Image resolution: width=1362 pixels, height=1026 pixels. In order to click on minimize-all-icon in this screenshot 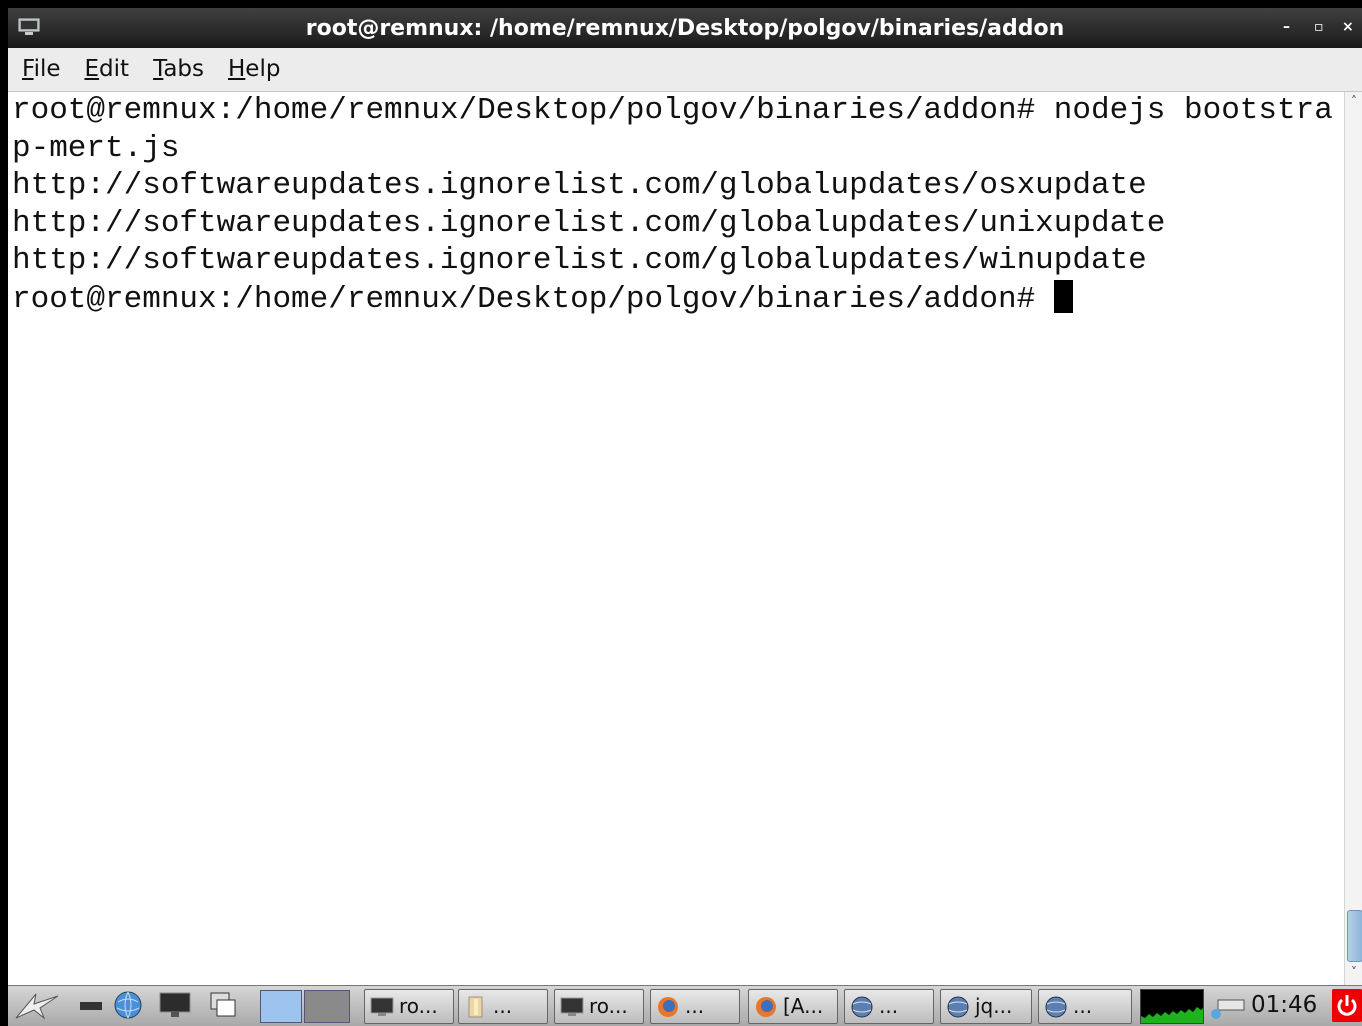, I will do `click(91, 1005)`.